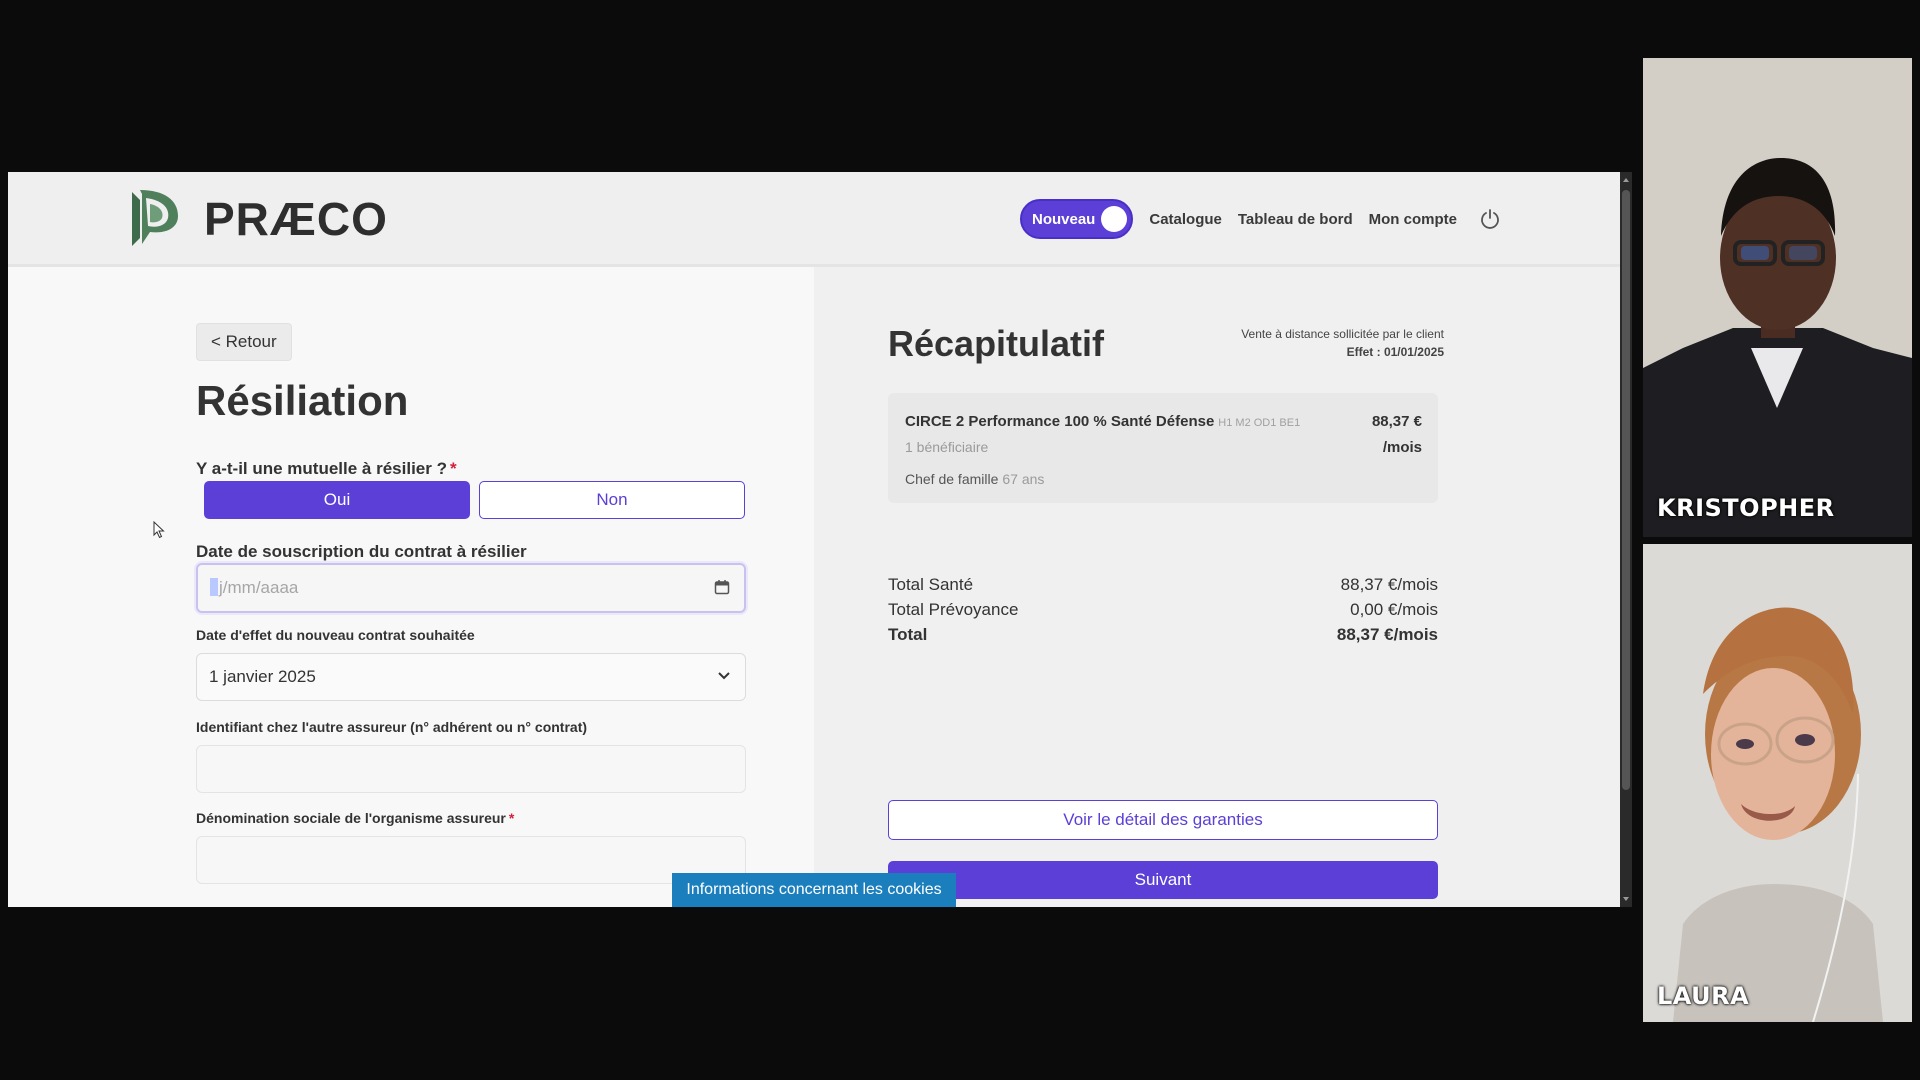  What do you see at coordinates (1163, 820) in the screenshot?
I see `voir-detail-garanties-button: Voir le détail des garanties` at bounding box center [1163, 820].